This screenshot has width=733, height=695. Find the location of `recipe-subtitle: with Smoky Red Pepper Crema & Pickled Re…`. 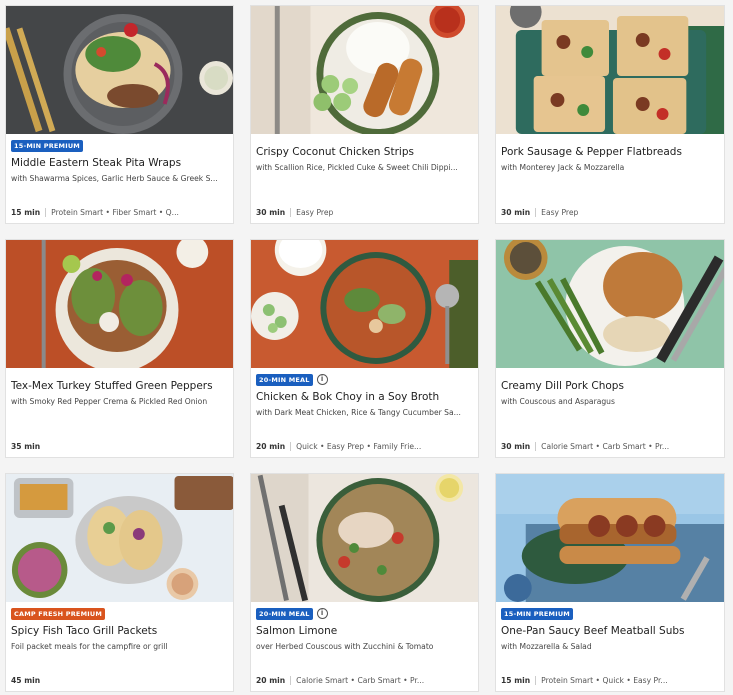

recipe-subtitle: with Smoky Red Pepper Crema & Pickled Re… is located at coordinates (109, 401).